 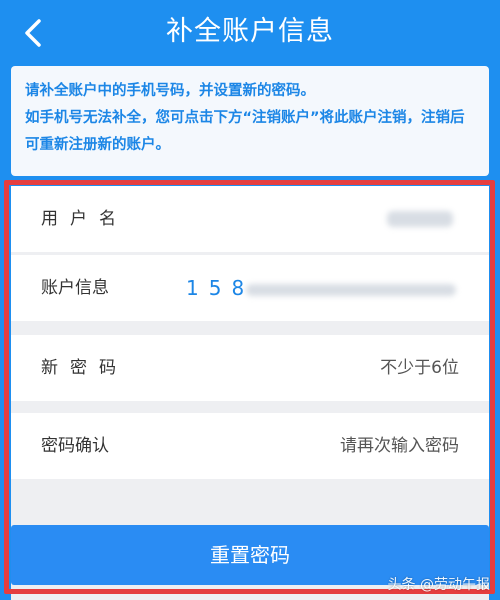 What do you see at coordinates (399, 446) in the screenshot?
I see `confirm-password-input: 请再次输入密码` at bounding box center [399, 446].